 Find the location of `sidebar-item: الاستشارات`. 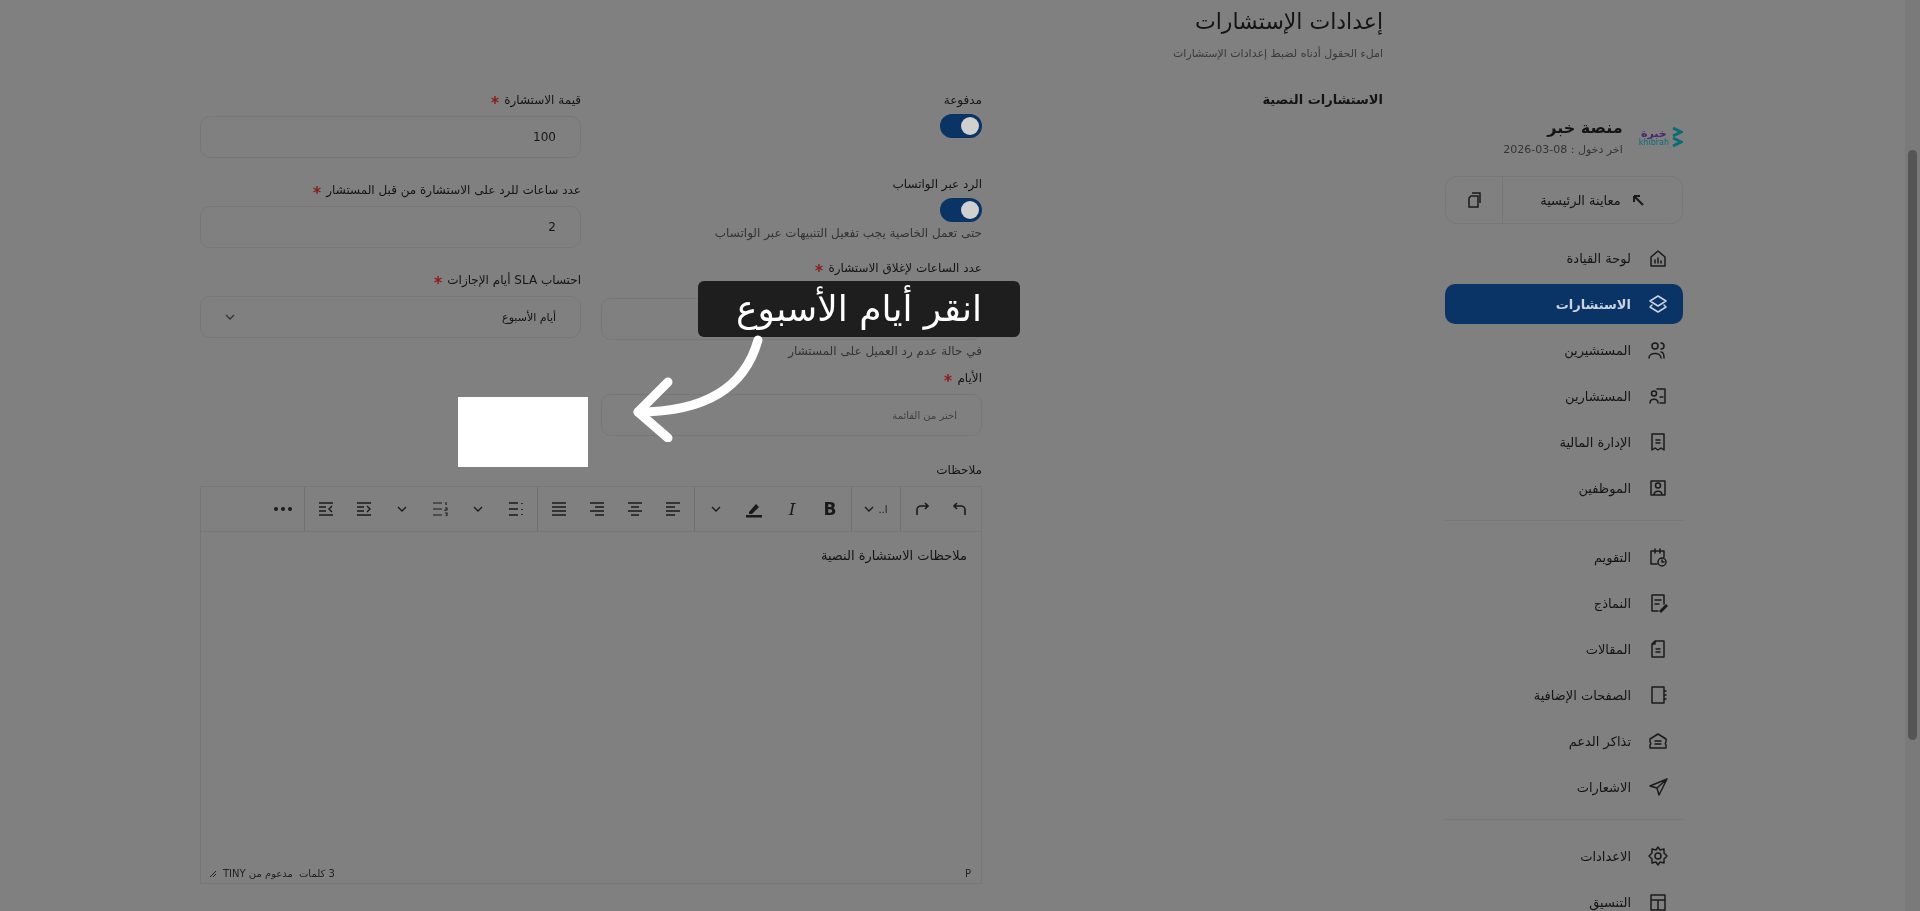

sidebar-item: الاستشارات is located at coordinates (1564, 304).